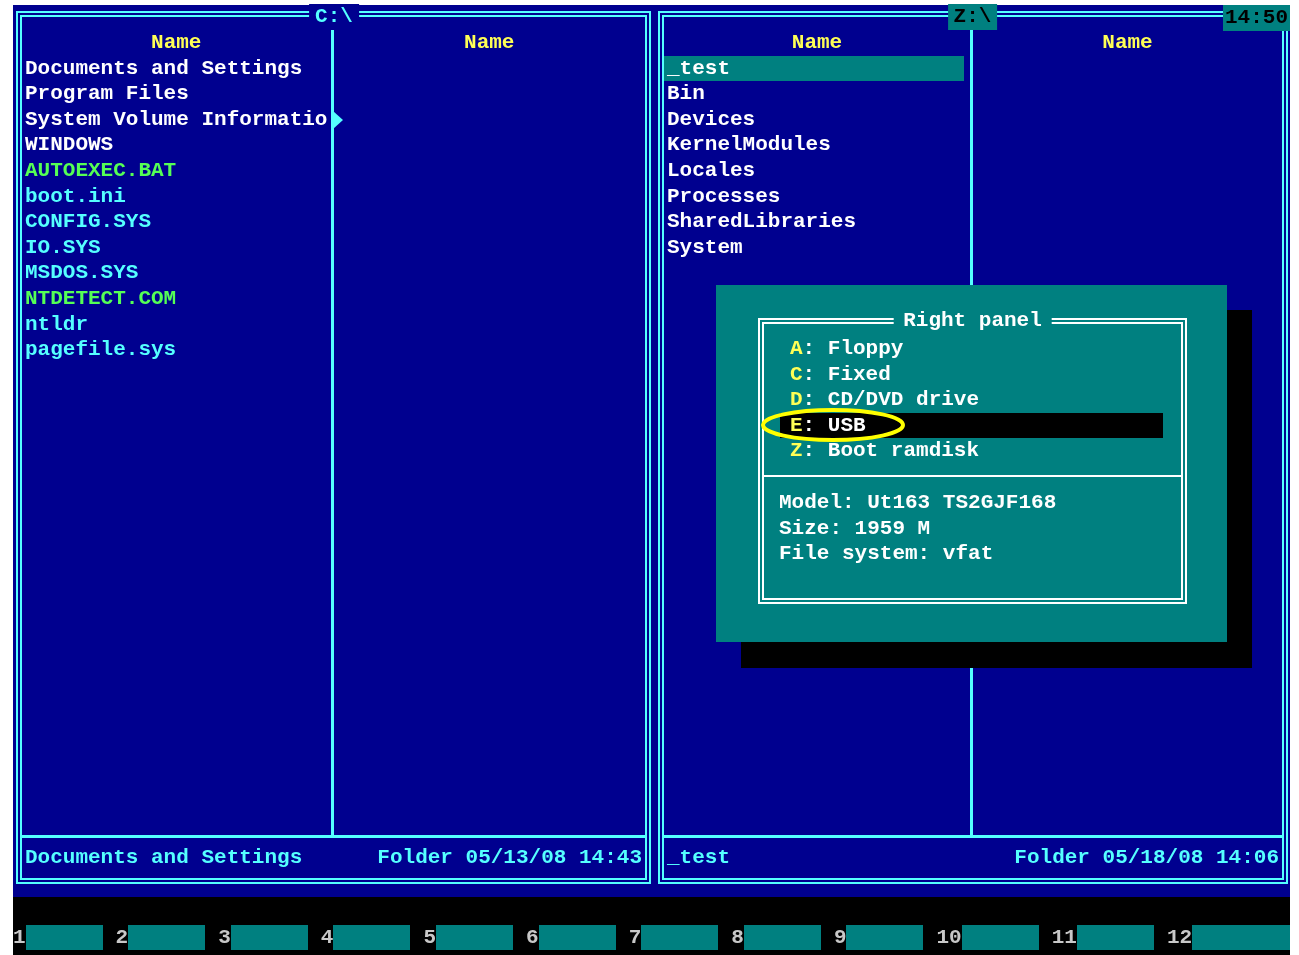  Describe the element at coordinates (334, 17) in the screenshot. I see `panel-path-title: C:\` at that location.